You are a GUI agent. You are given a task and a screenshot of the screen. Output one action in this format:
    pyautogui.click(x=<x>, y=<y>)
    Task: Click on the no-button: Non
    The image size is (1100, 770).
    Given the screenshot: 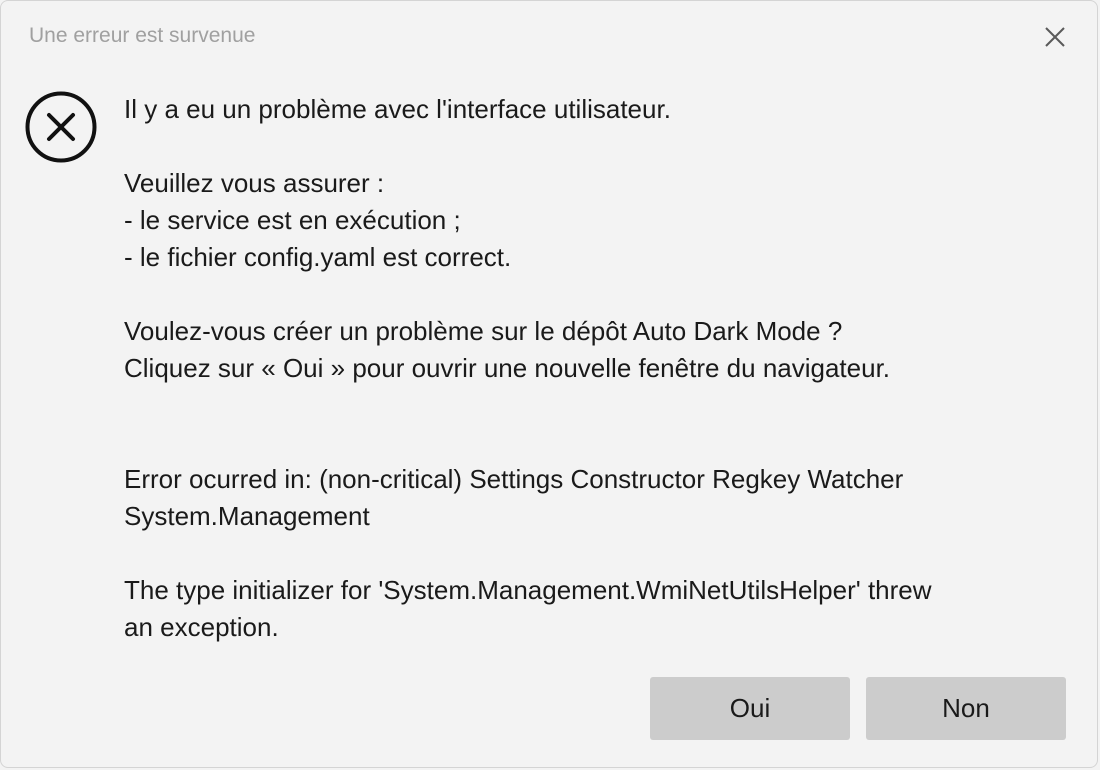 What is the action you would take?
    pyautogui.click(x=966, y=708)
    